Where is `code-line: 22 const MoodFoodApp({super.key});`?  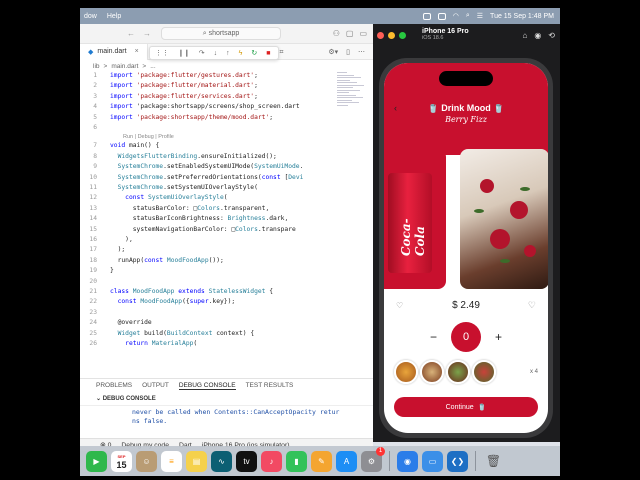
code-line: 22 const MoodFoodApp({super.key}); is located at coordinates (226, 303).